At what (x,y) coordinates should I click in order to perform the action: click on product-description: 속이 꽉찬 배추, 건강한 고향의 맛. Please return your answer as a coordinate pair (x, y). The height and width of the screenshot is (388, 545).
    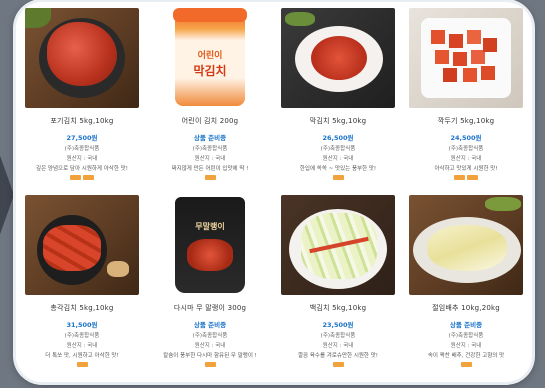
    Looking at the image, I should click on (466, 356).